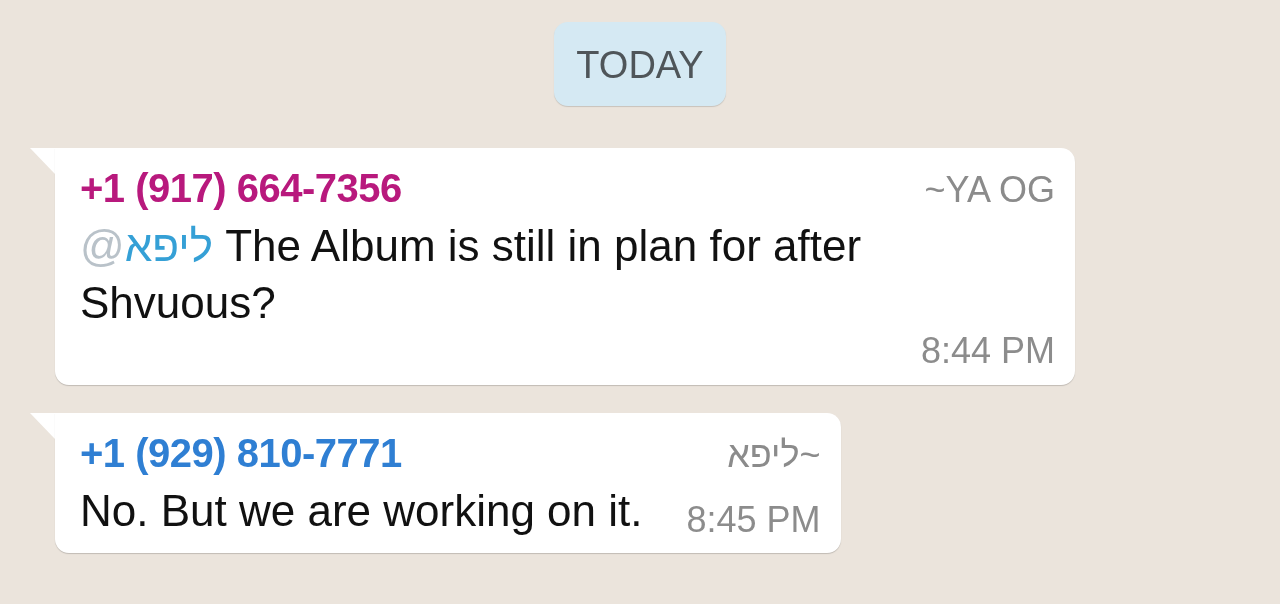 This screenshot has height=604, width=1280. Describe the element at coordinates (753, 519) in the screenshot. I see `message-time: 8:45 PM` at that location.